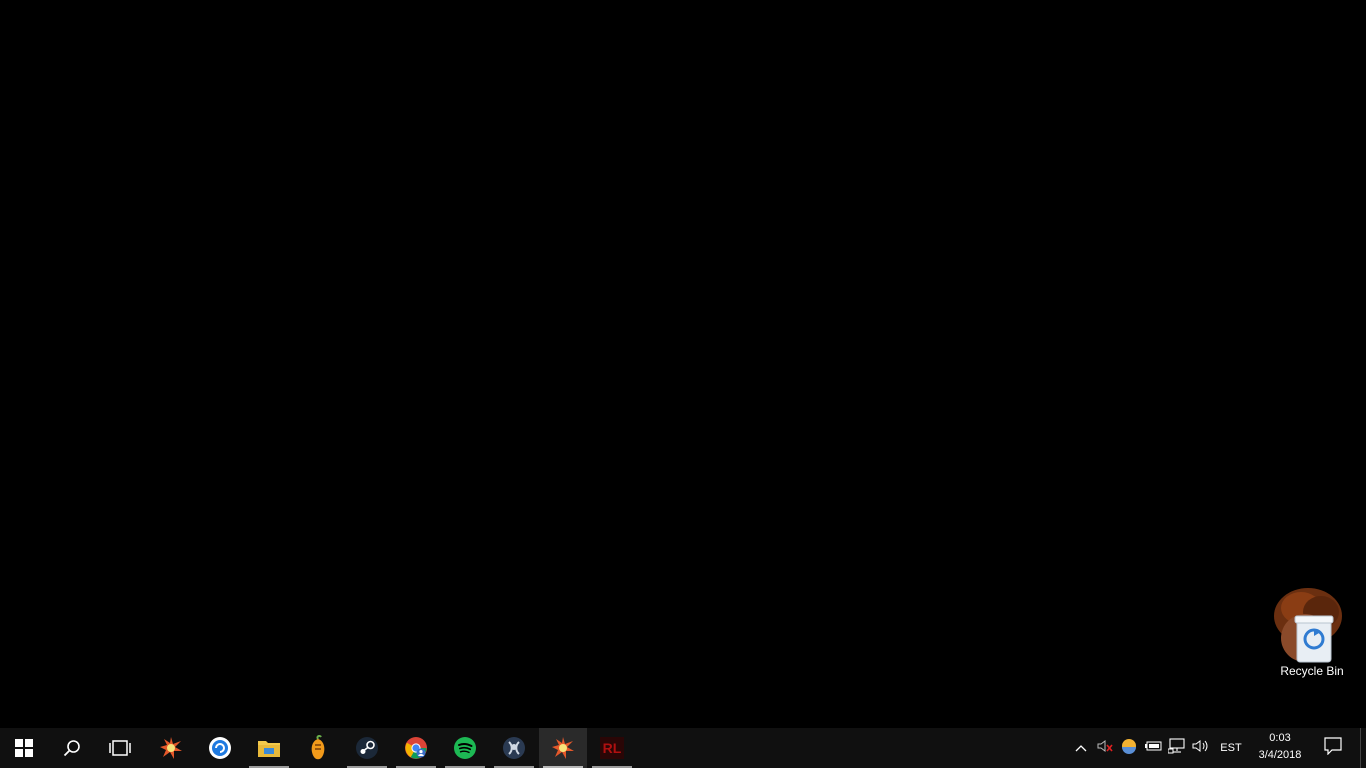 This screenshot has height=768, width=1366. I want to click on taskbar-app-teamspeak, so click(514, 748).